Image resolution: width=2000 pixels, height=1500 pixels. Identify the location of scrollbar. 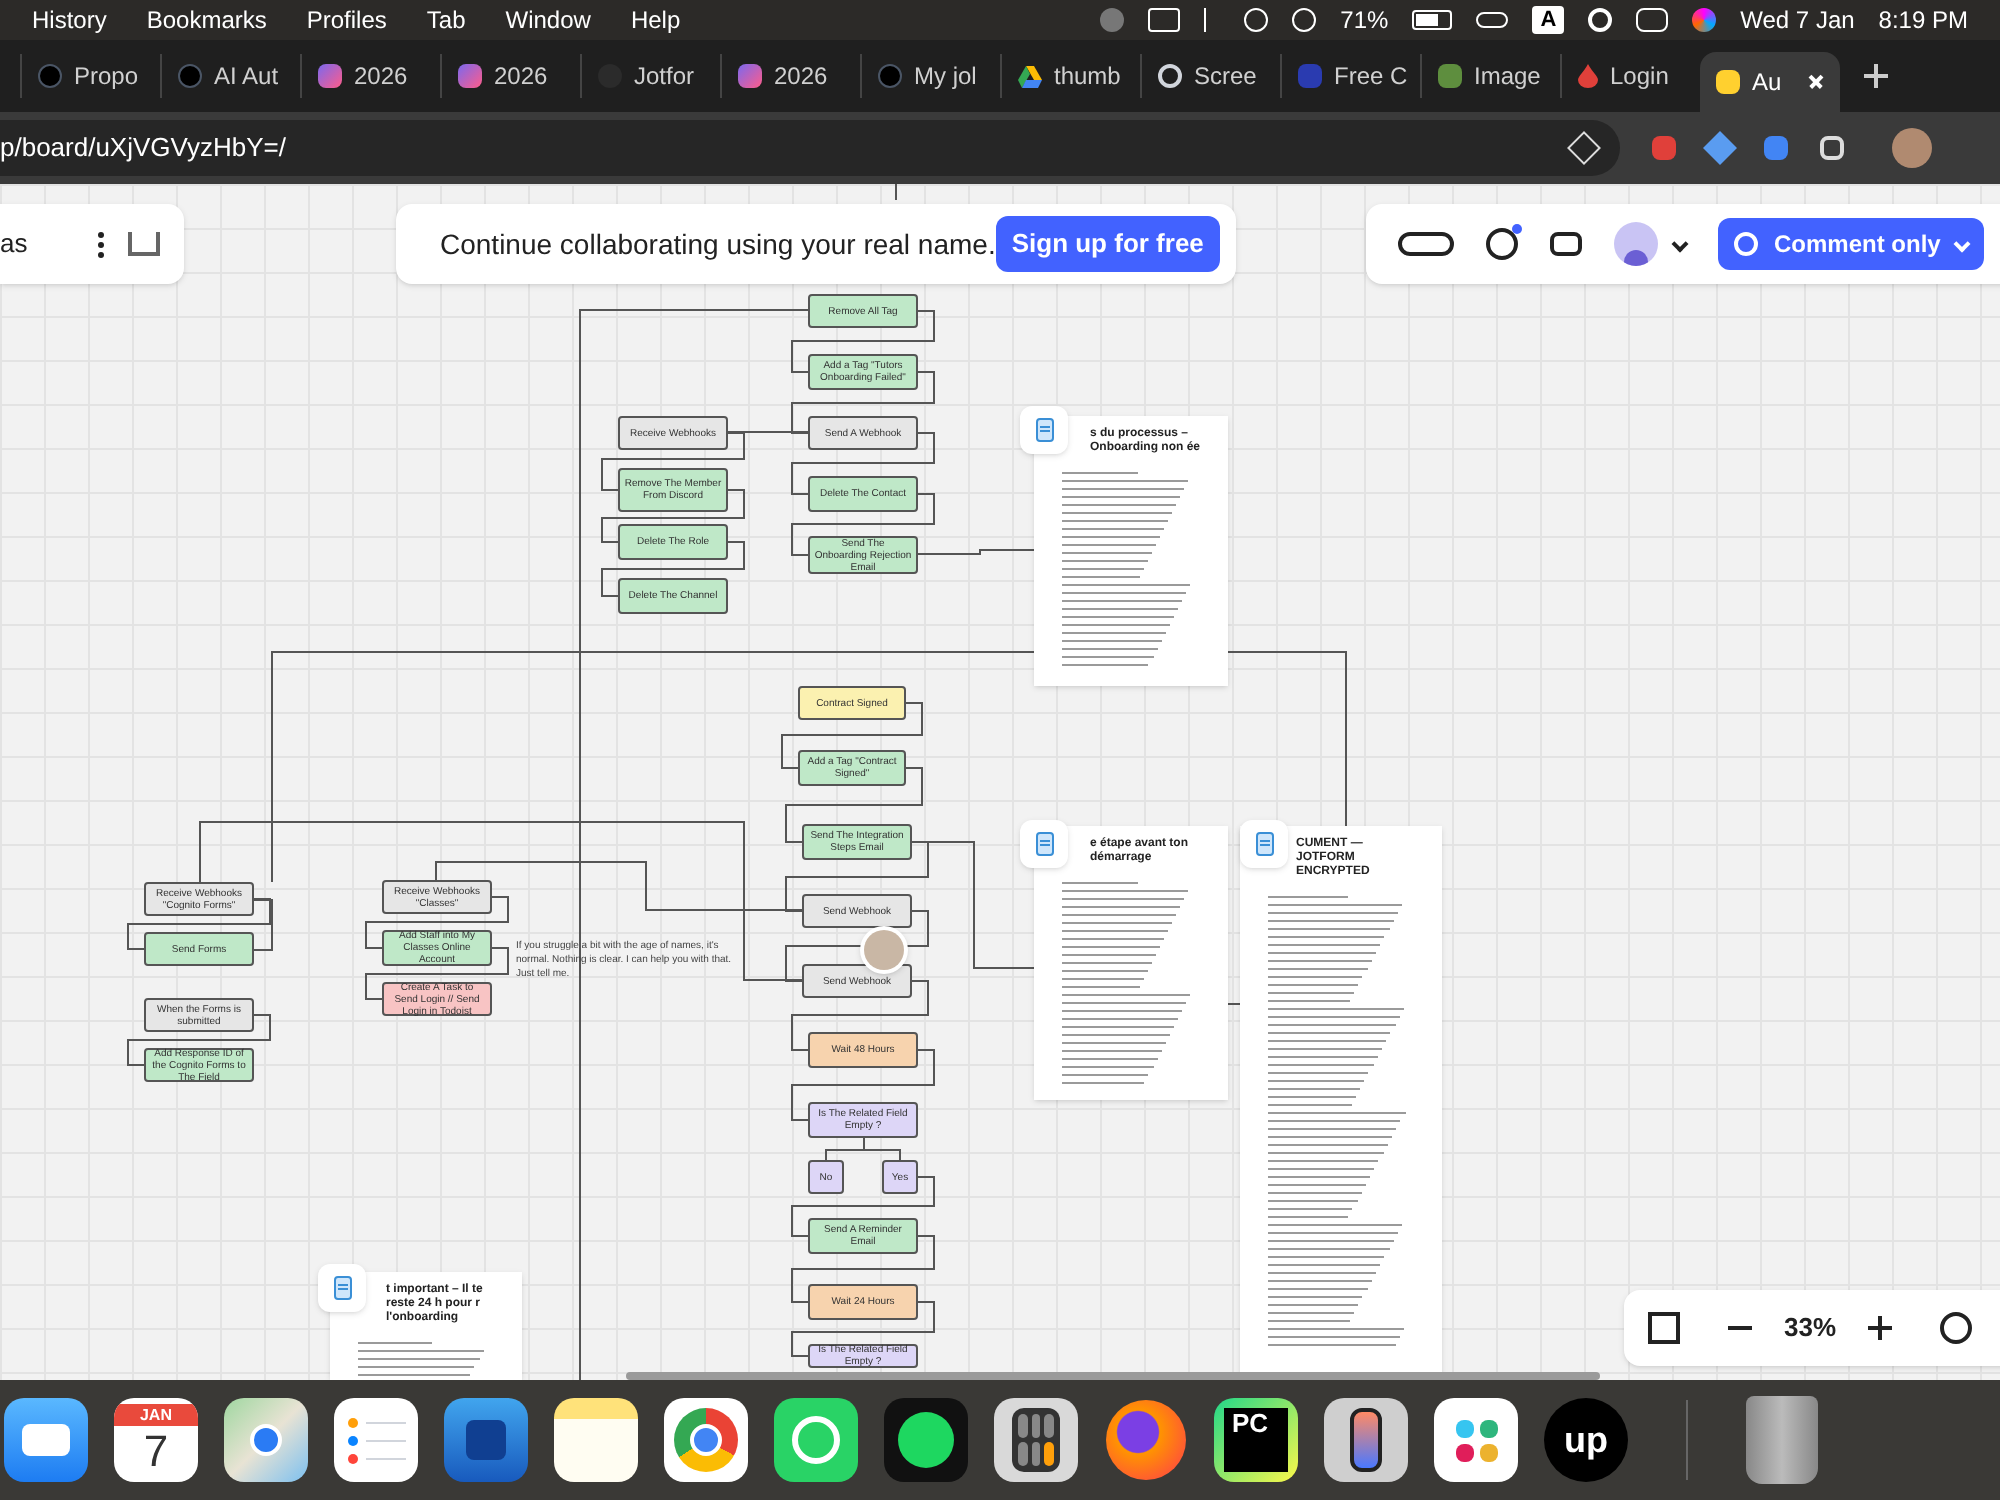
(1113, 1376).